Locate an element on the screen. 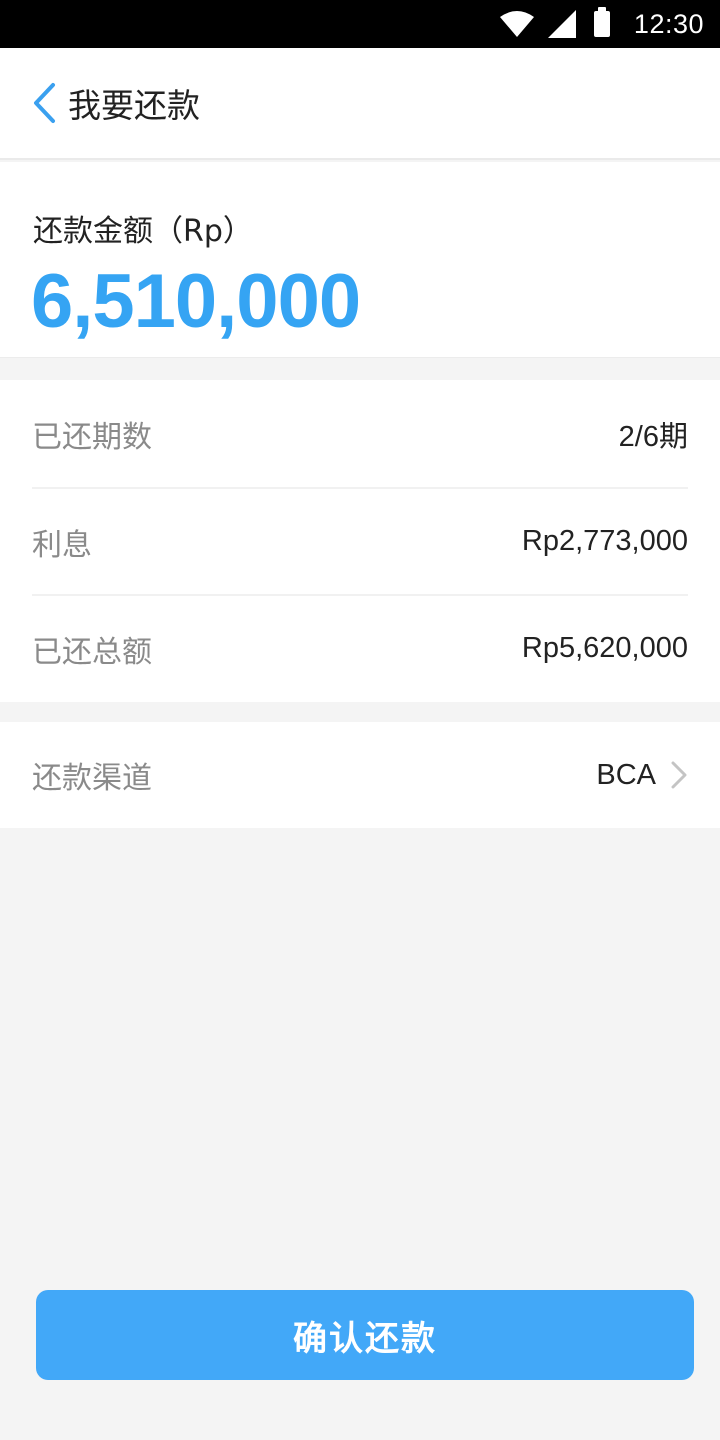 This screenshot has width=720, height=1440. detail-label: 已还总额 is located at coordinates (92, 652).